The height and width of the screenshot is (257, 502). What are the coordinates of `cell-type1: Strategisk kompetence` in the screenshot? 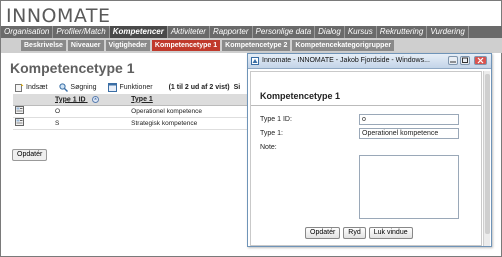 It's located at (189, 123).